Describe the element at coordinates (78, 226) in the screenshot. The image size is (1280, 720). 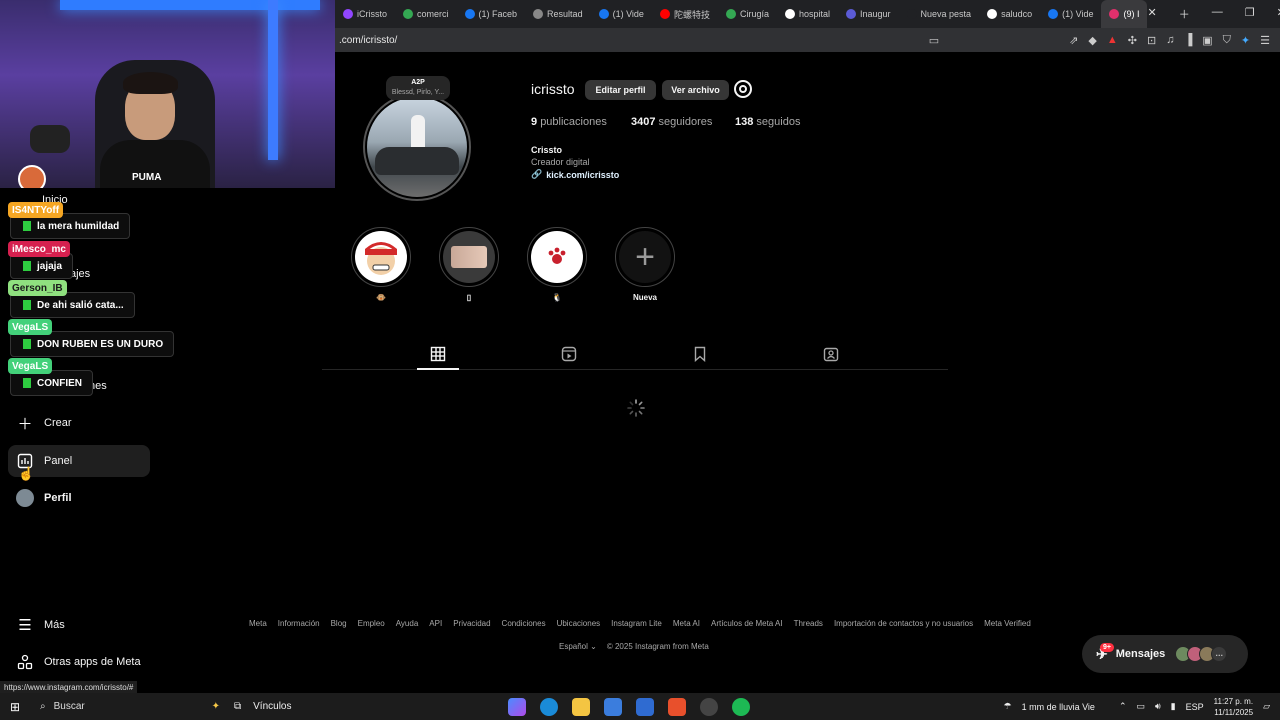
I see `chat-message-text: la mera humildad` at that location.